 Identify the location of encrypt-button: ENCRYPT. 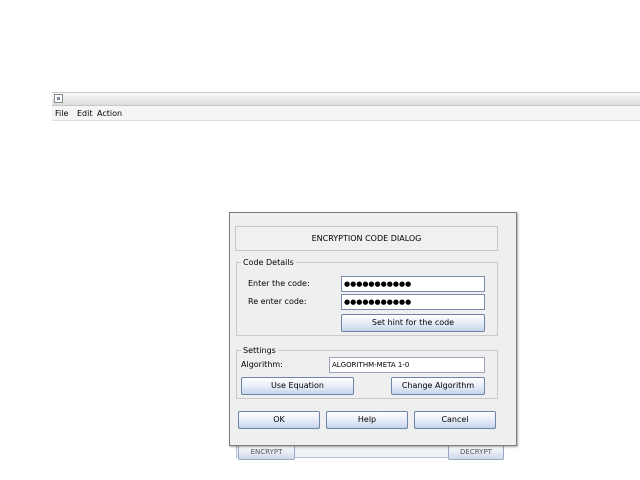
(266, 452).